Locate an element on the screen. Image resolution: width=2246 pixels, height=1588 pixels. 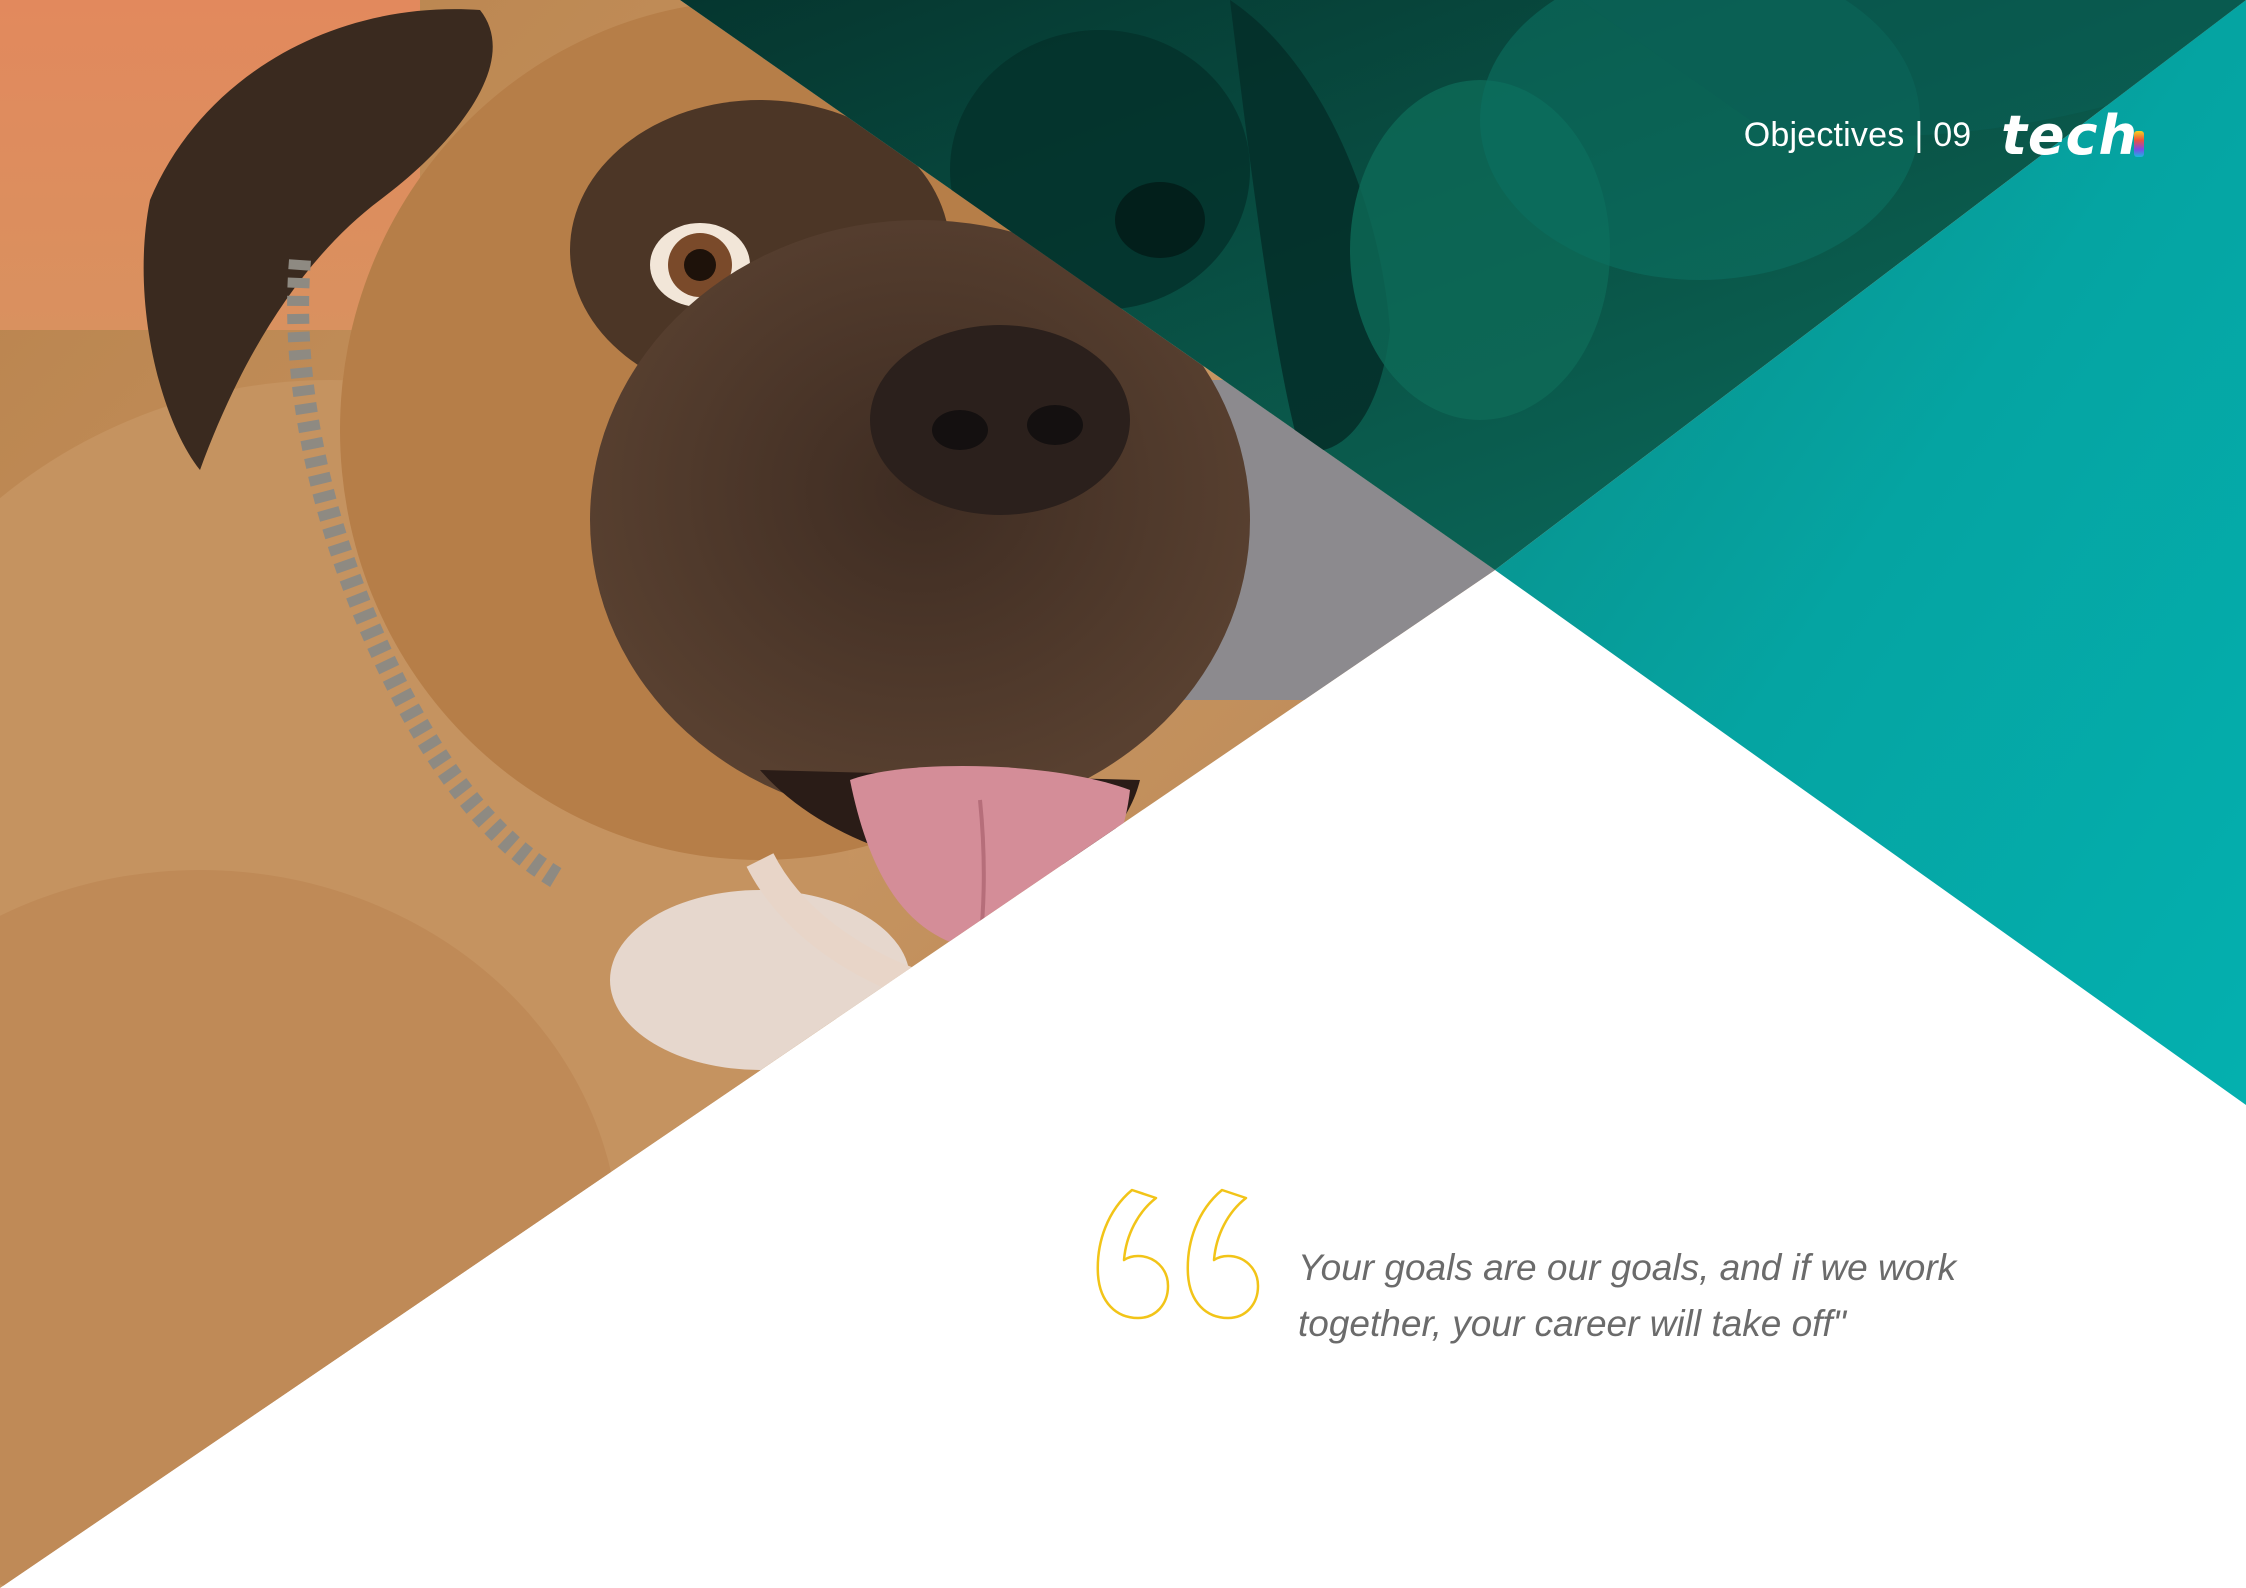
logo-text: tech is located at coordinates (2069, 135).